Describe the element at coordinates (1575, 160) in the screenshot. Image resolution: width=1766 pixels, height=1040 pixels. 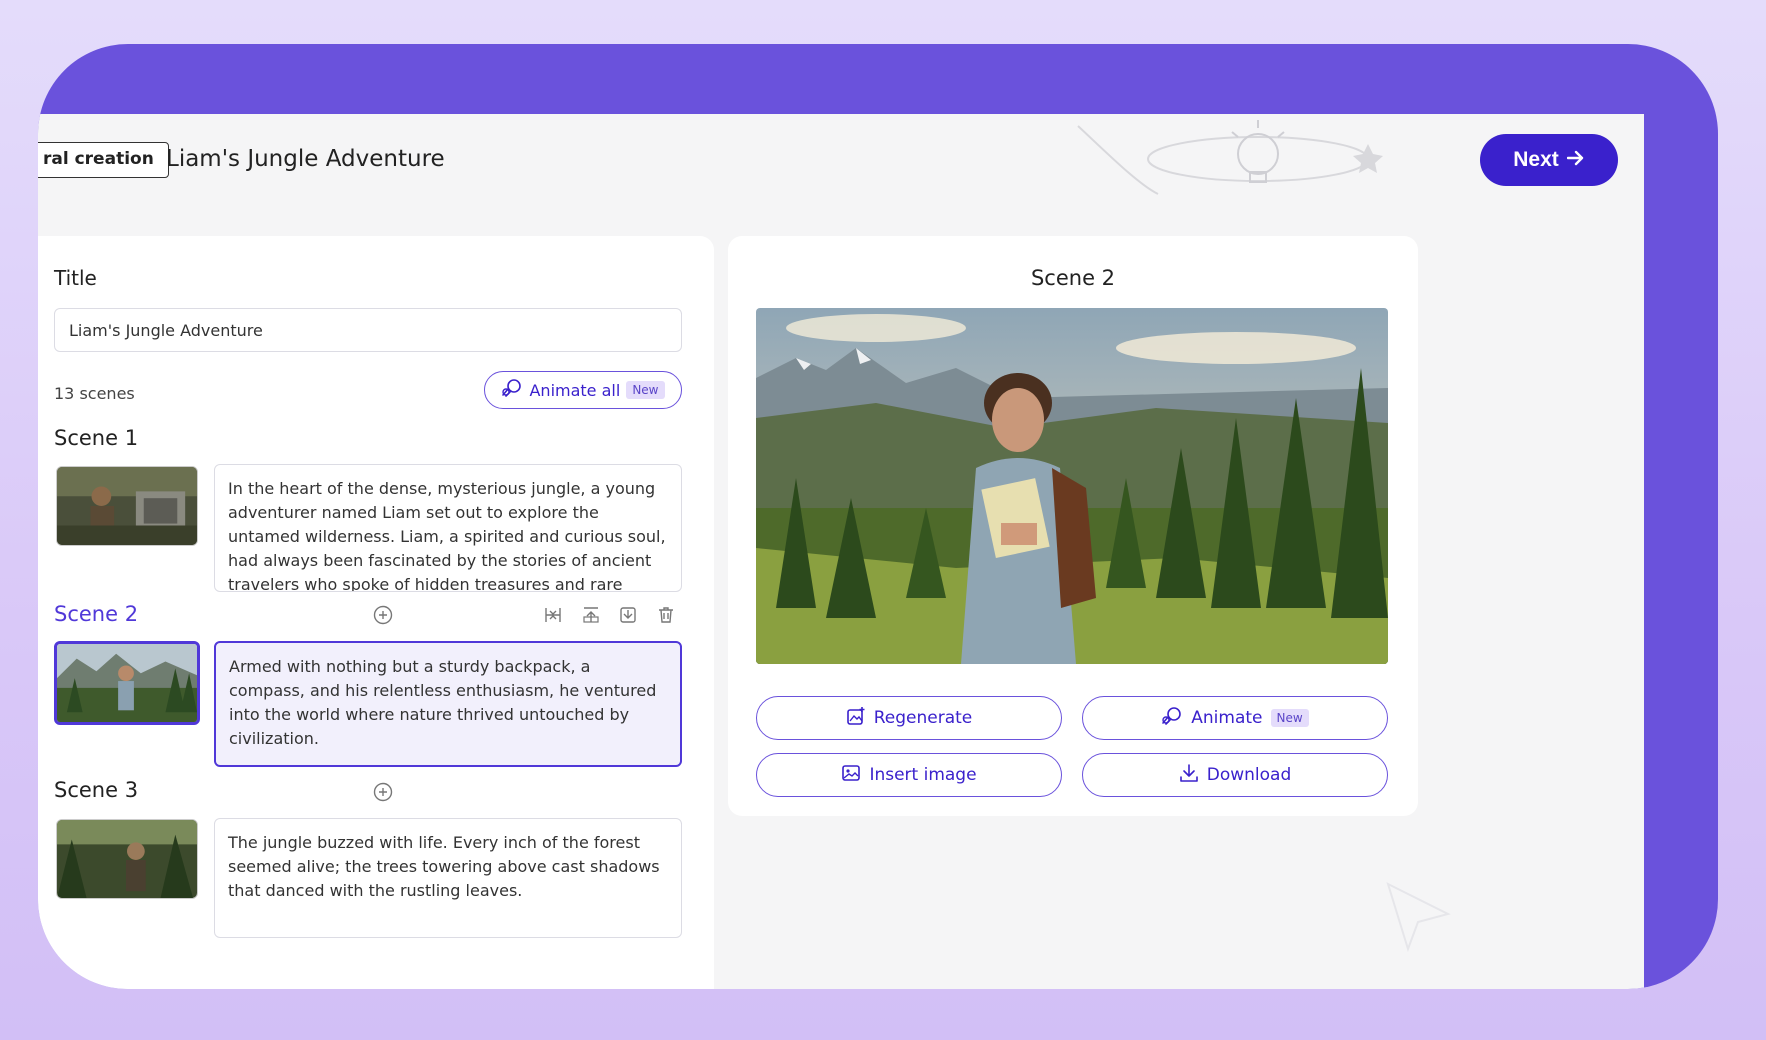
I see `arrow-right-icon` at that location.